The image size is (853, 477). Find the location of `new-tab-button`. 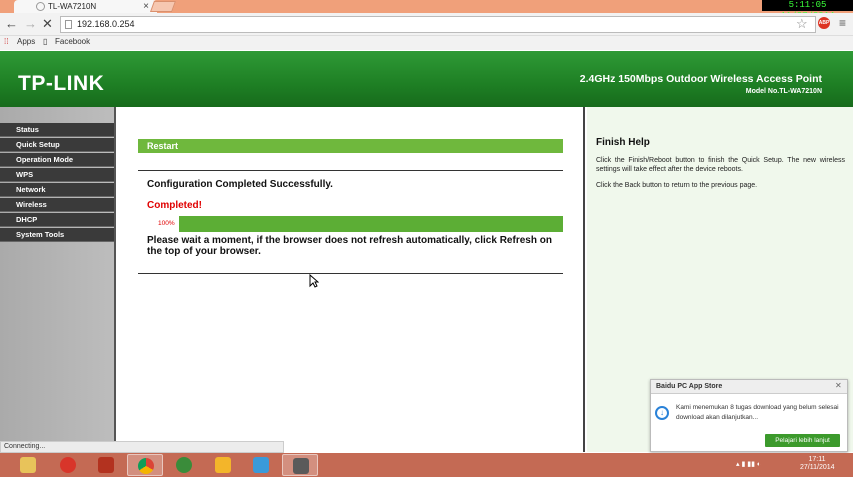

new-tab-button is located at coordinates (163, 6).